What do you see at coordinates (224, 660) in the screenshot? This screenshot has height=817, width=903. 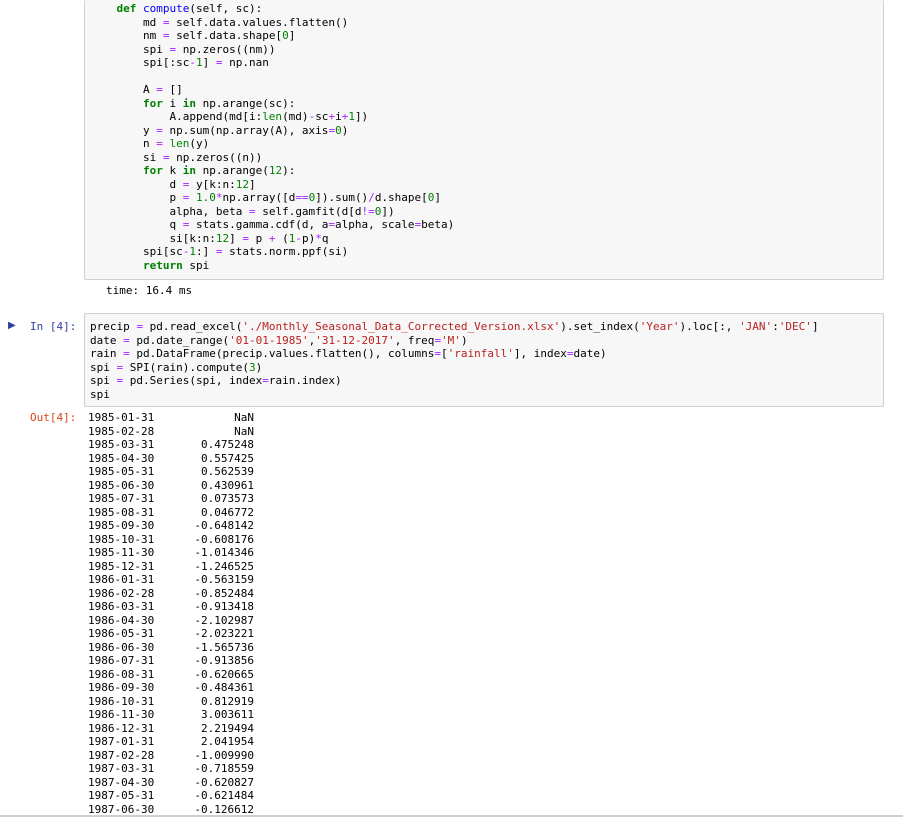 I see `output-value: -0.913856` at bounding box center [224, 660].